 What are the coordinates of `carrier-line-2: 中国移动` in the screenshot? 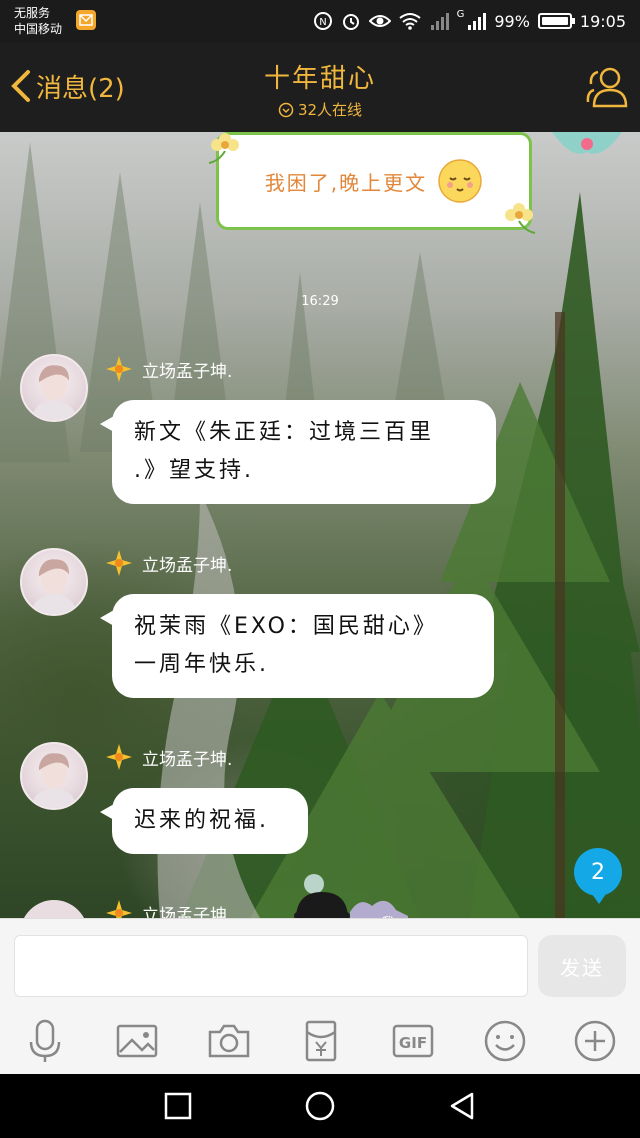 It's located at (38, 29).